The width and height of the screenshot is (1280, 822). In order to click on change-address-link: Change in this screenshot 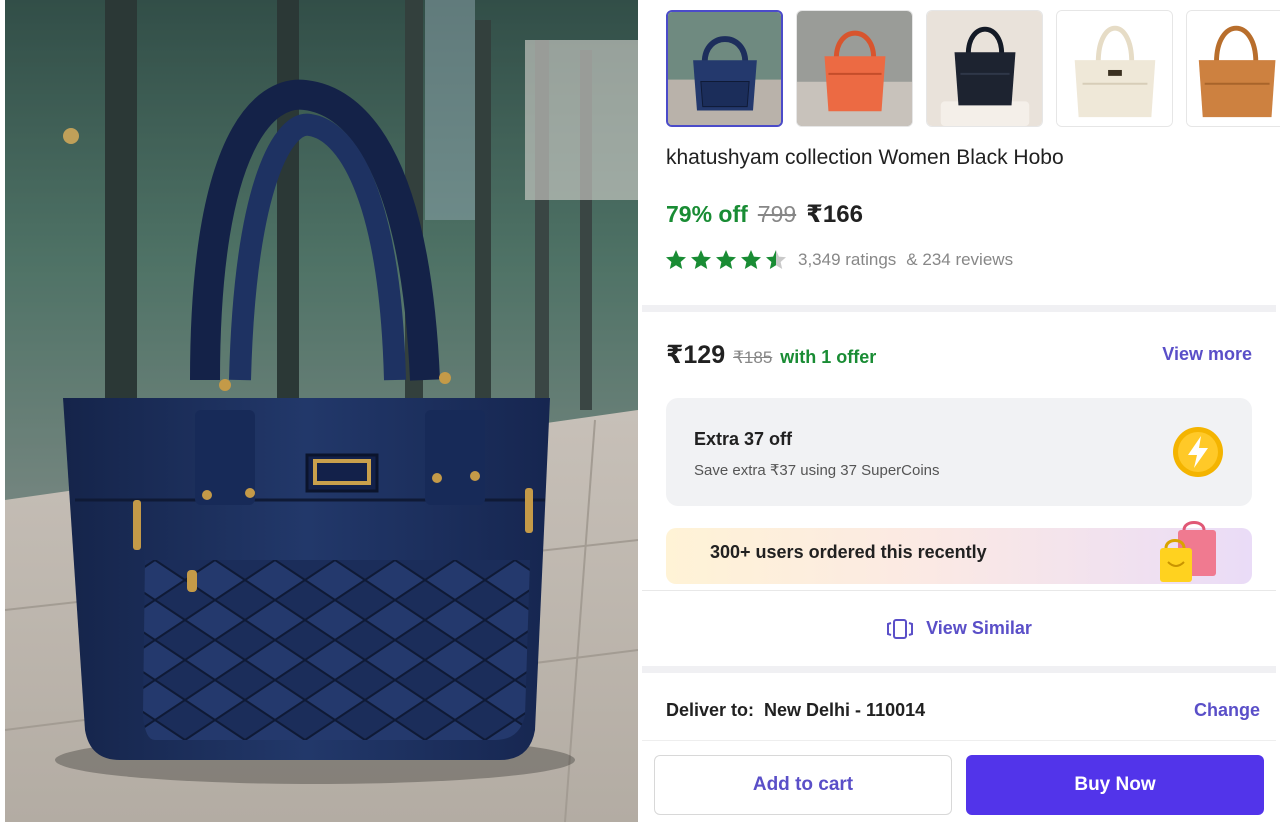, I will do `click(1227, 710)`.